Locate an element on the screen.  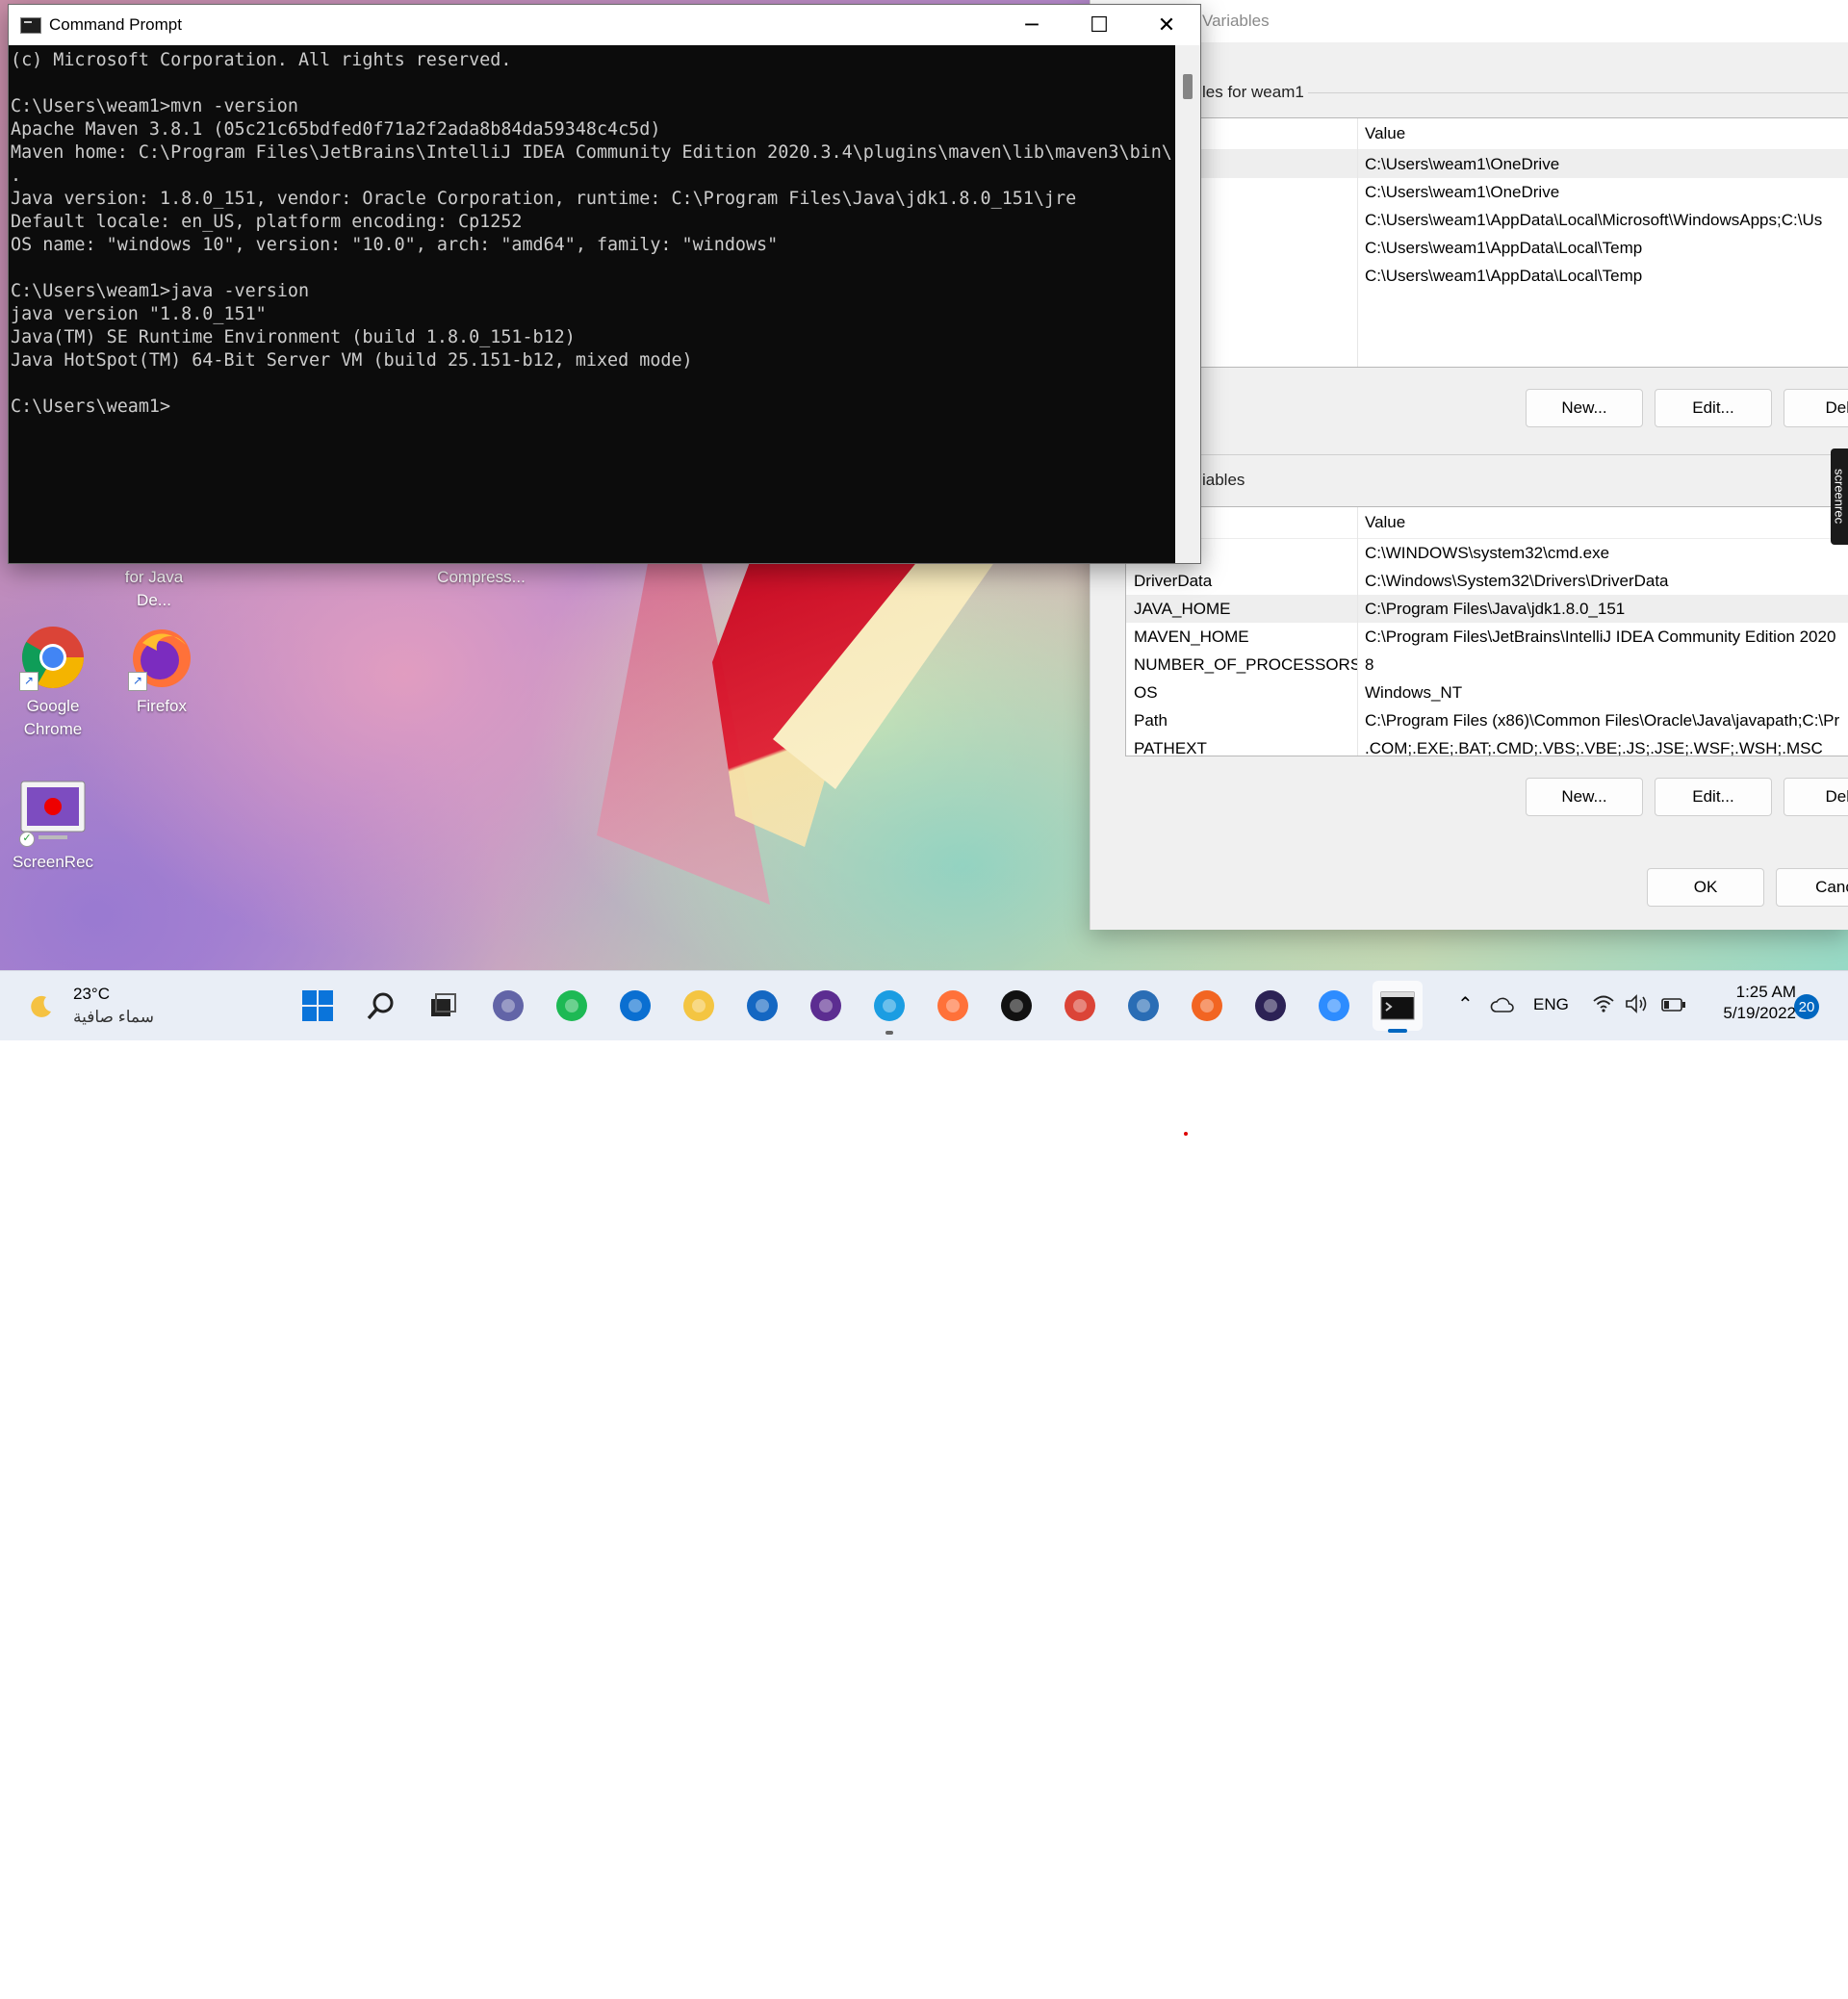
env-var-name: JAVA_HOME is located at coordinates (1182, 608).